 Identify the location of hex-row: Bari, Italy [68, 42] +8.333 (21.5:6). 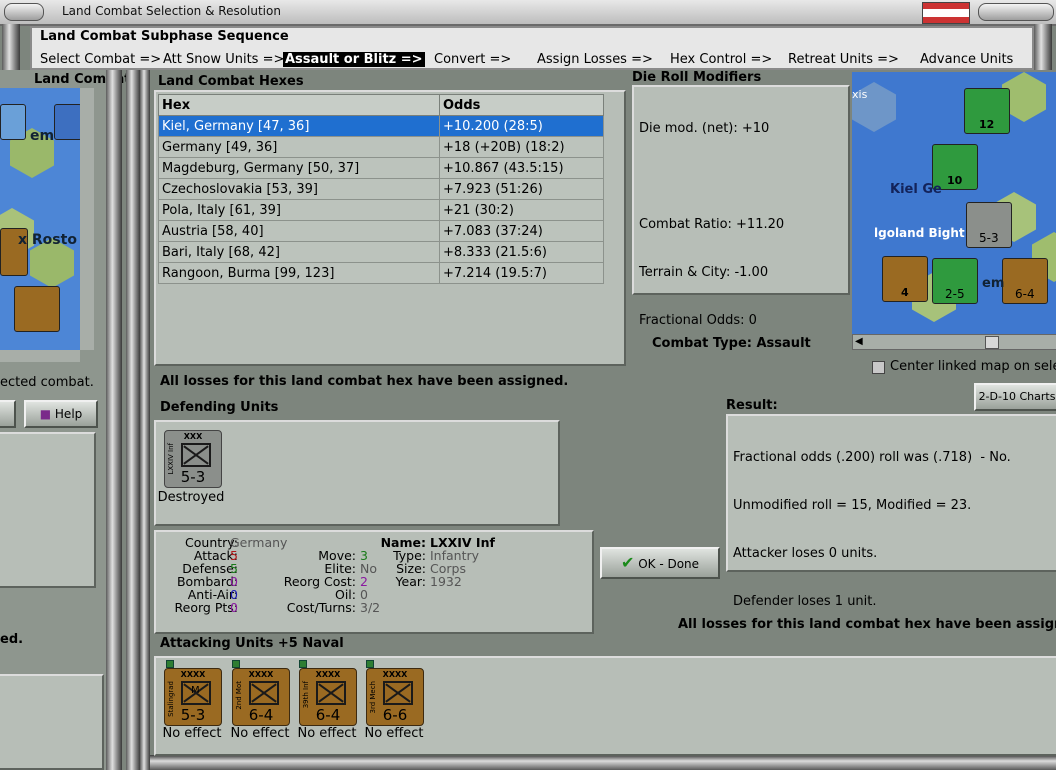
(381, 252).